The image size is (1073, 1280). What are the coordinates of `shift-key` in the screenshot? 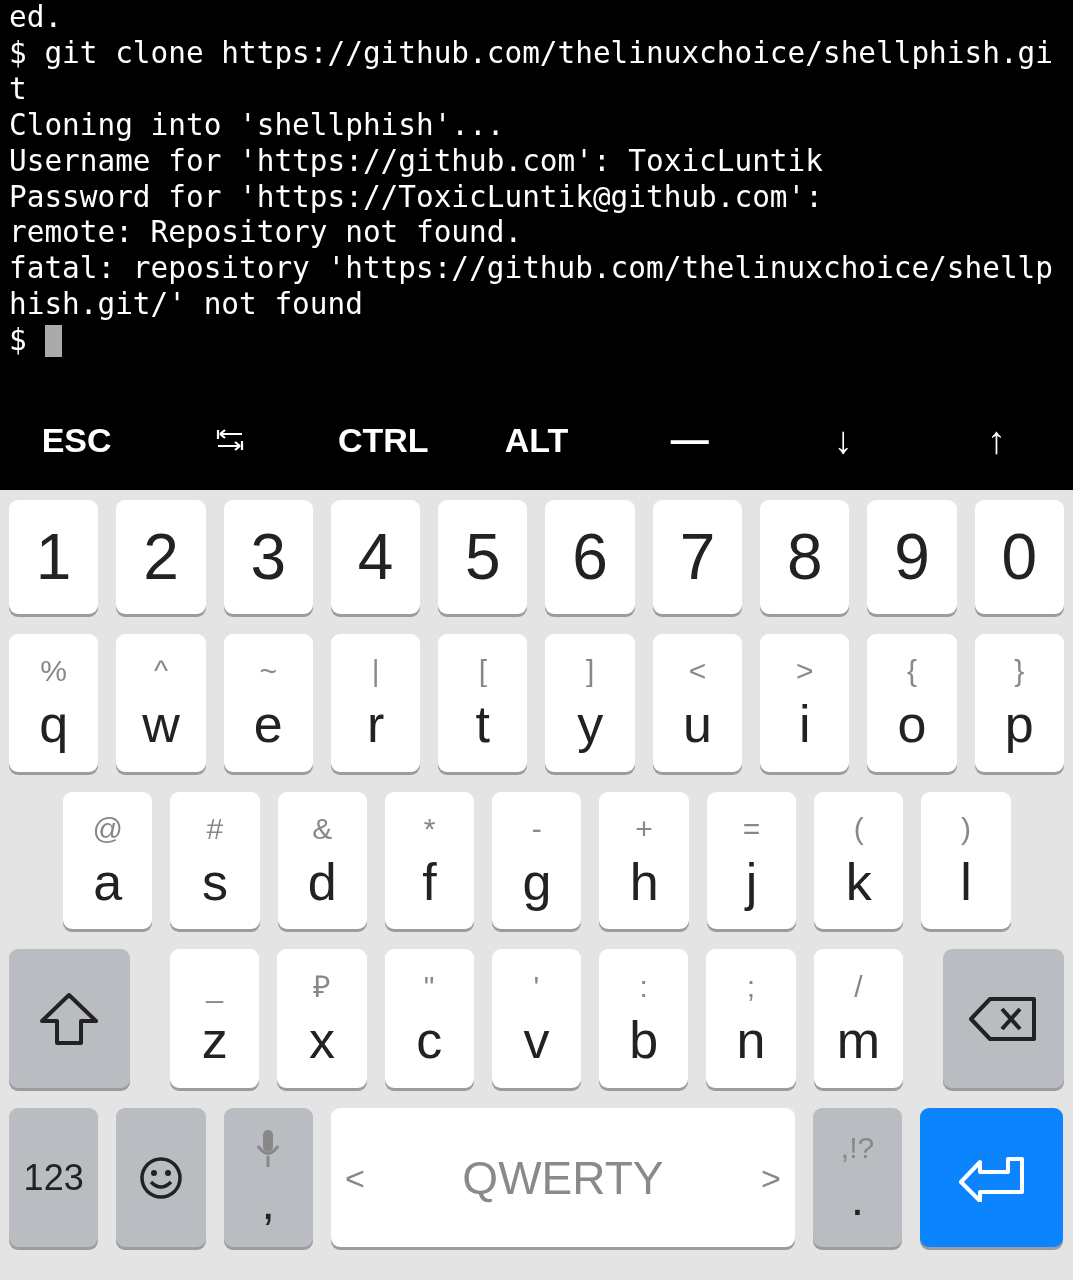 It's located at (69, 1018).